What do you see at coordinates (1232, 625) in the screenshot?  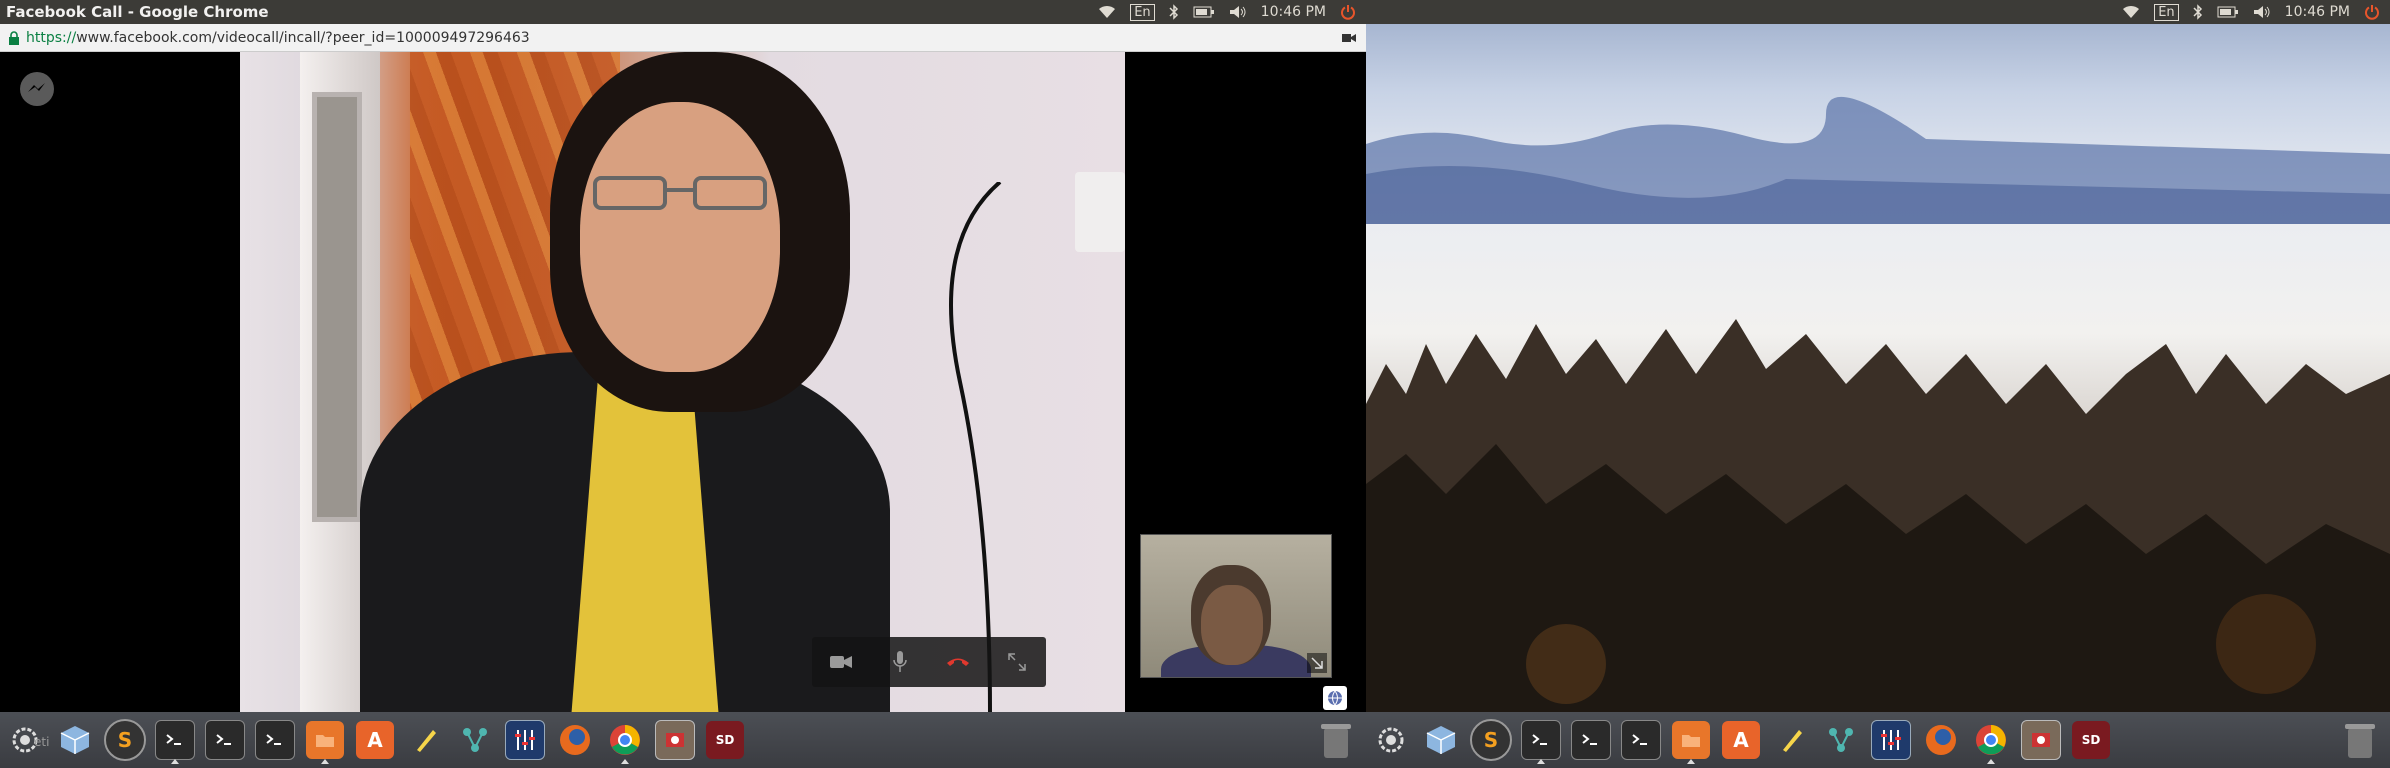 I see `self-face` at bounding box center [1232, 625].